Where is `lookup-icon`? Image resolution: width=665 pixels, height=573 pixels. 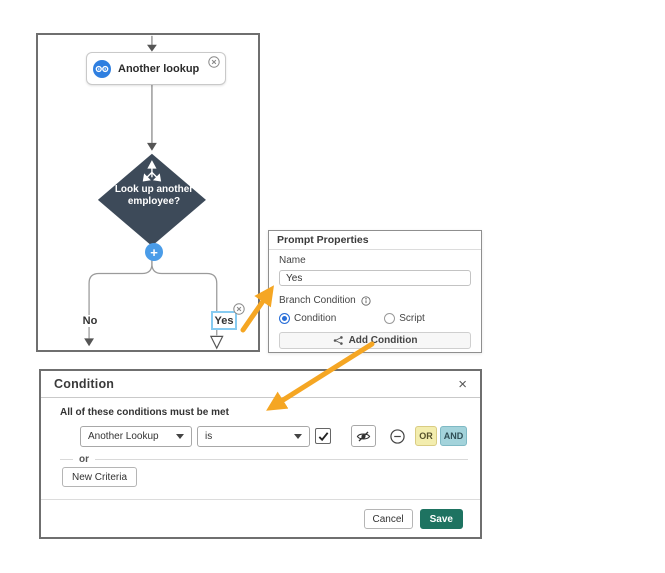
lookup-icon is located at coordinates (102, 68).